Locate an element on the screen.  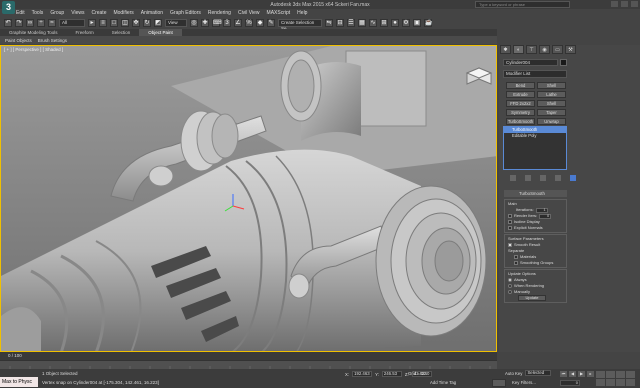
tab-graphite-modeling-tools: Graphite Modeling Tools is located at coordinates (33, 32).